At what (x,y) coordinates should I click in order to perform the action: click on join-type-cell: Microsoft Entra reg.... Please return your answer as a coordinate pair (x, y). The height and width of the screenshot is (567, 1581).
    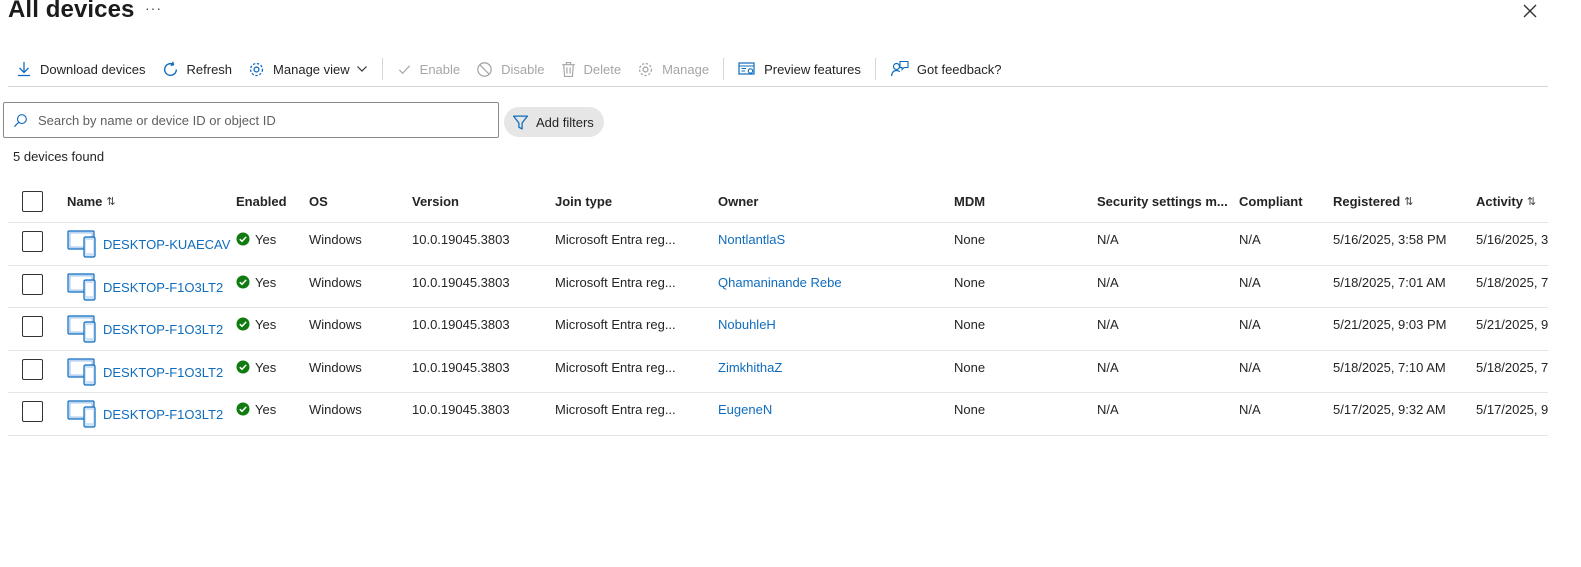
    Looking at the image, I should click on (615, 367).